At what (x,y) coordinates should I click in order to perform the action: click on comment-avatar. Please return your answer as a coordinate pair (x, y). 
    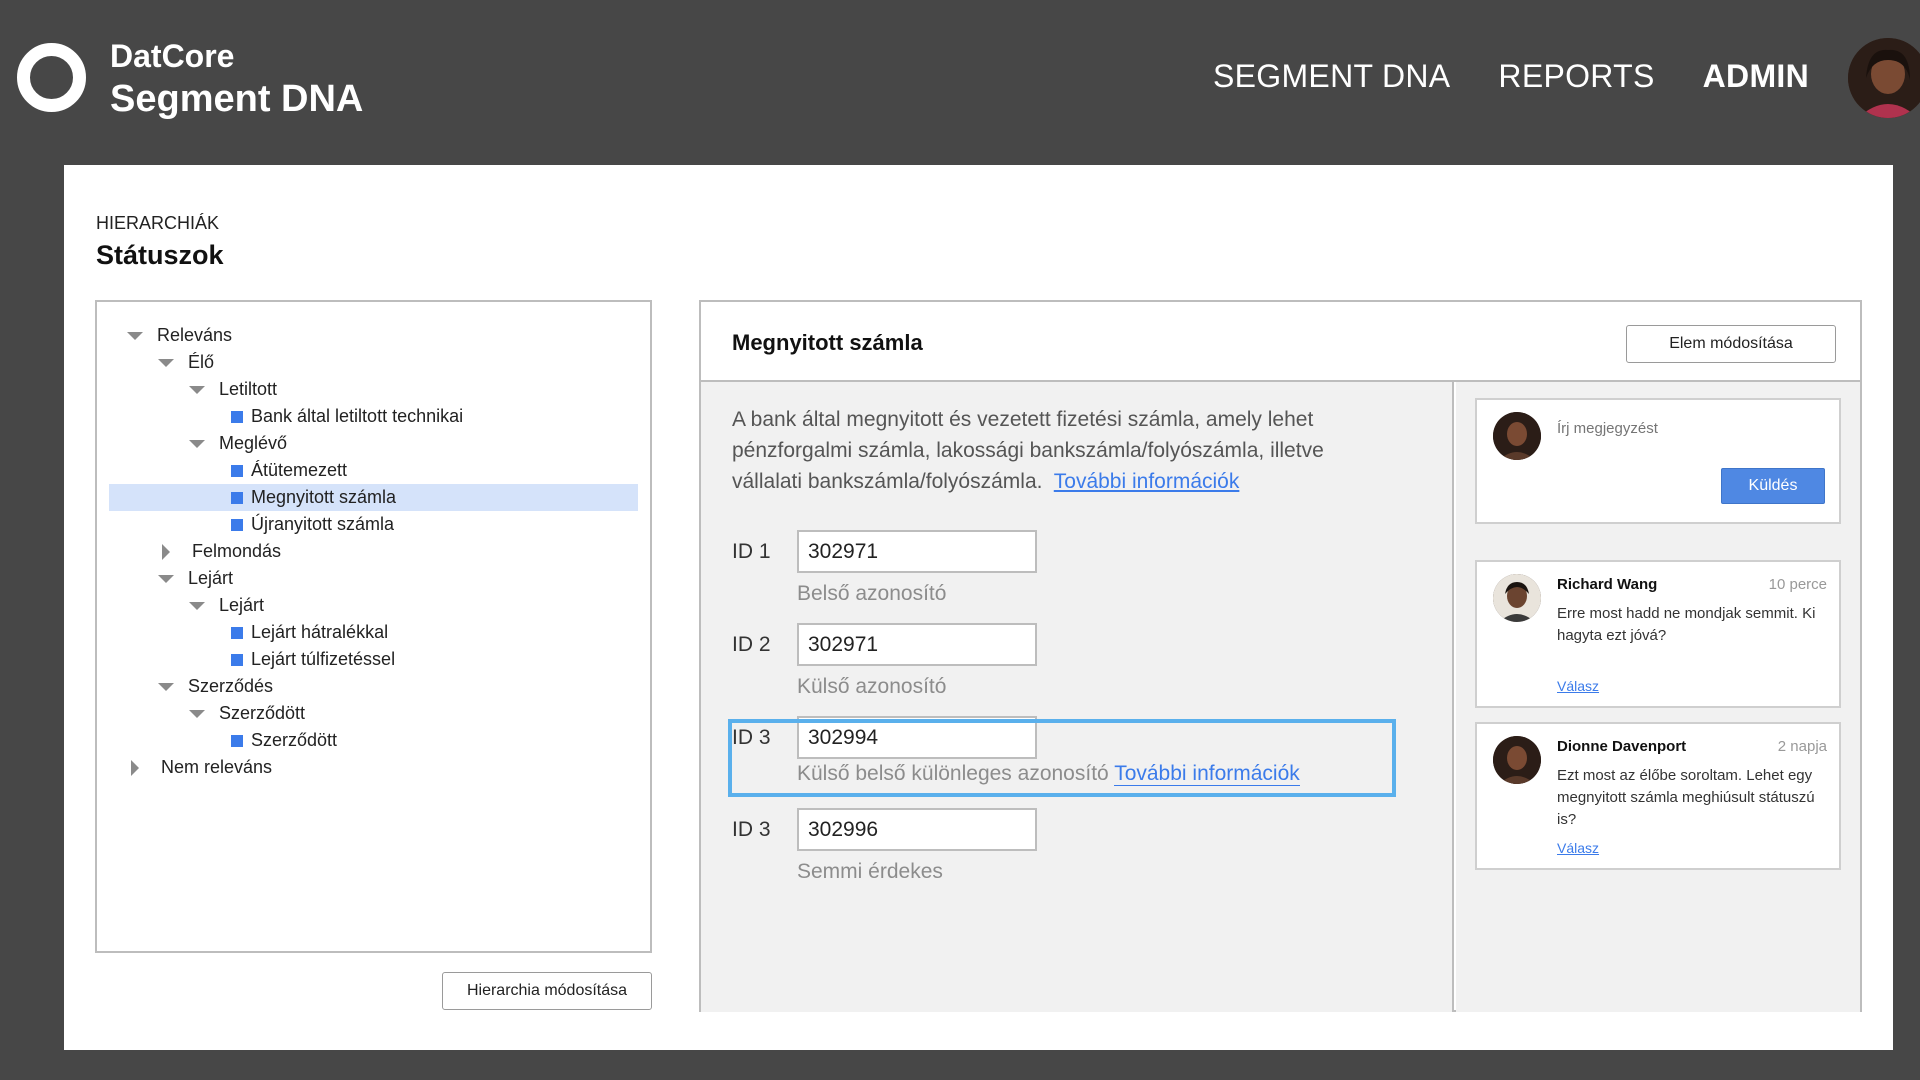
    Looking at the image, I should click on (1517, 598).